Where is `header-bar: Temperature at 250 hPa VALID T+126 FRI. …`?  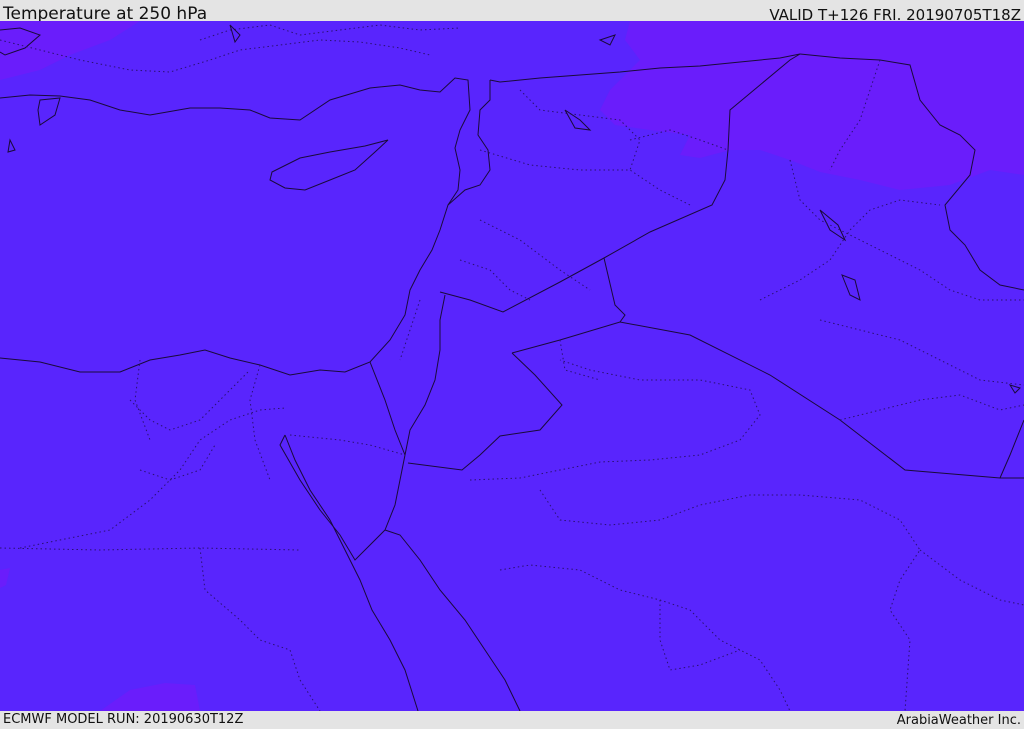 header-bar: Temperature at 250 hPa VALID T+126 FRI. … is located at coordinates (512, 12).